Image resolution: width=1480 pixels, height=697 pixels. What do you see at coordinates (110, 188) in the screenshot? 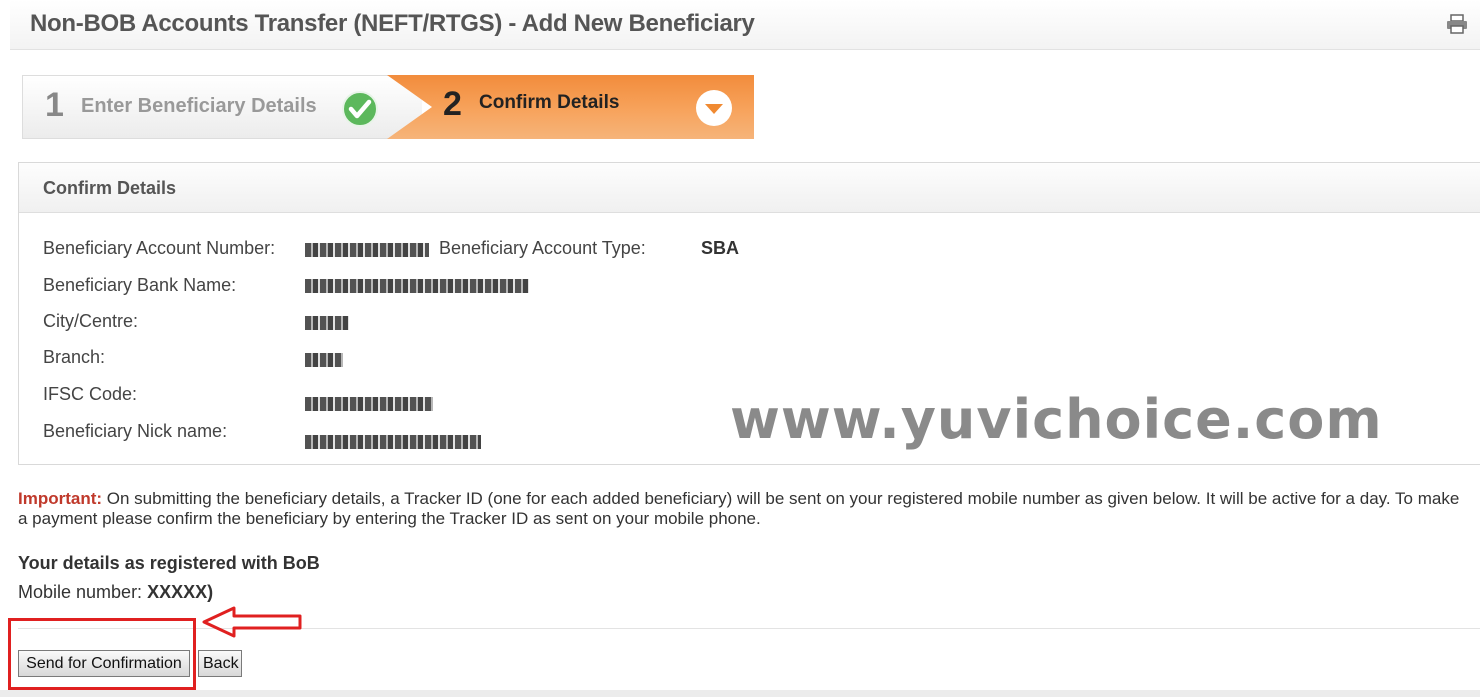
I see `panel-title: Confirm Details` at bounding box center [110, 188].